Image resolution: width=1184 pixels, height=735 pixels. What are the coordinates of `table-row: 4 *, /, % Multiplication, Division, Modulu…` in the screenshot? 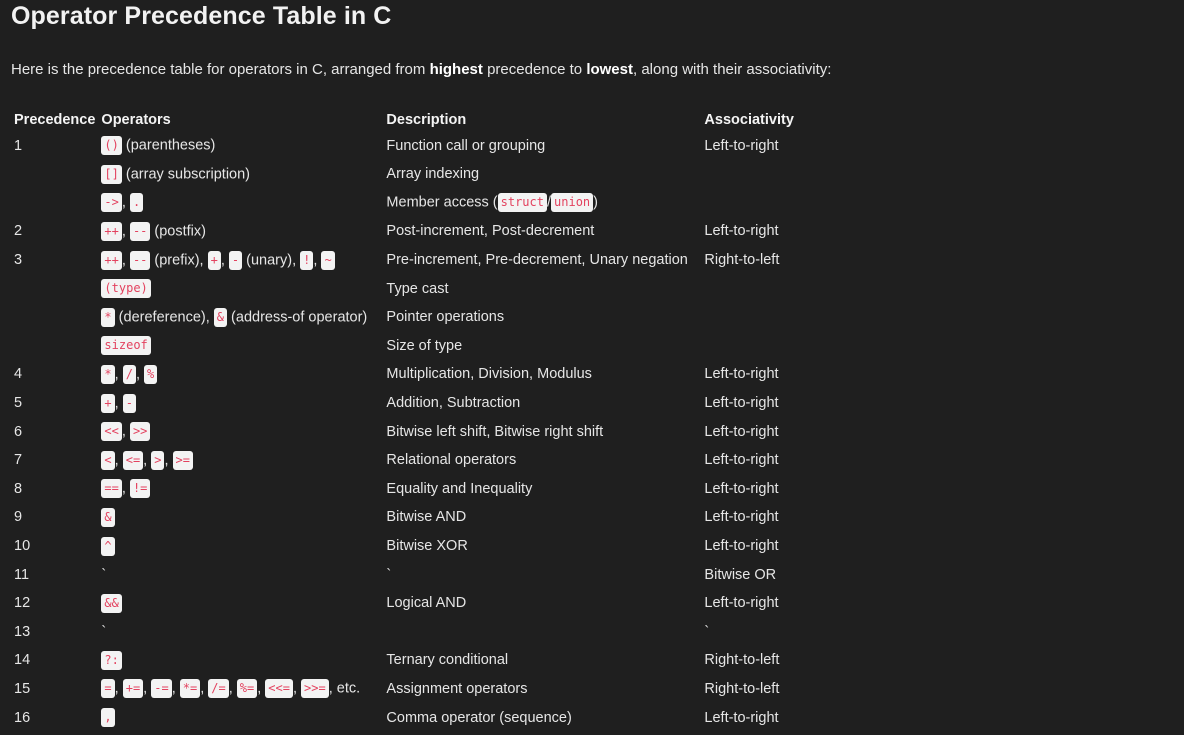 It's located at (409, 374).